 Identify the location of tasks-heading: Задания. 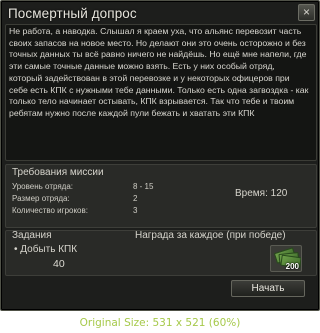
(32, 235).